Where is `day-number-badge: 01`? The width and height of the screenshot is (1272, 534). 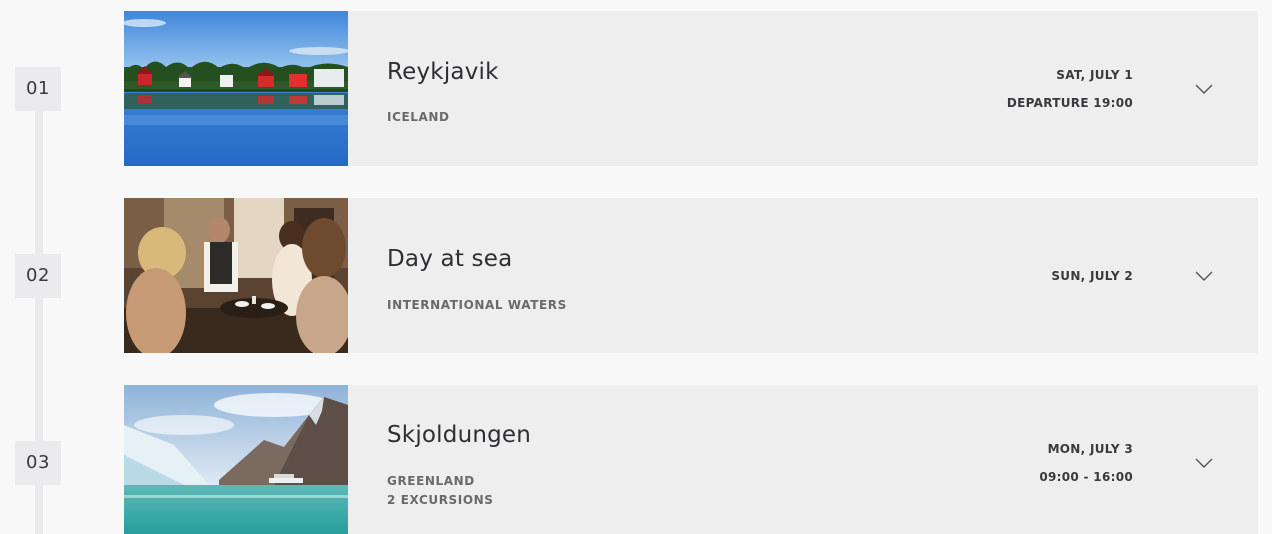 day-number-badge: 01 is located at coordinates (38, 89).